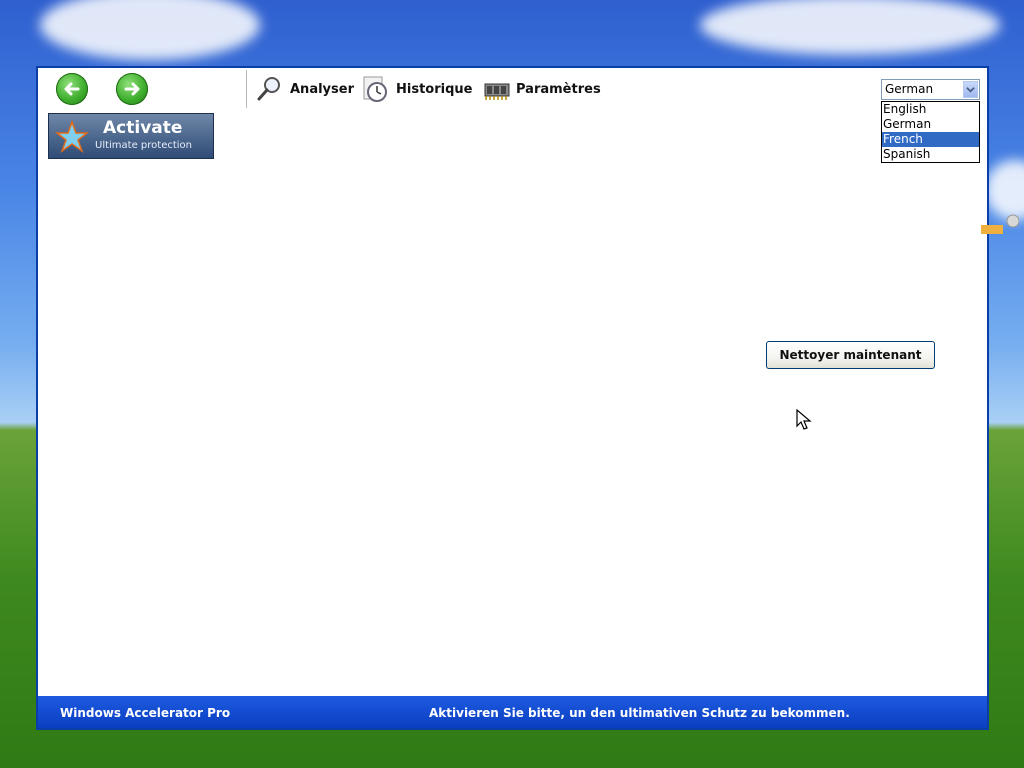 The width and height of the screenshot is (1024, 768). I want to click on language-select: German, so click(930, 89).